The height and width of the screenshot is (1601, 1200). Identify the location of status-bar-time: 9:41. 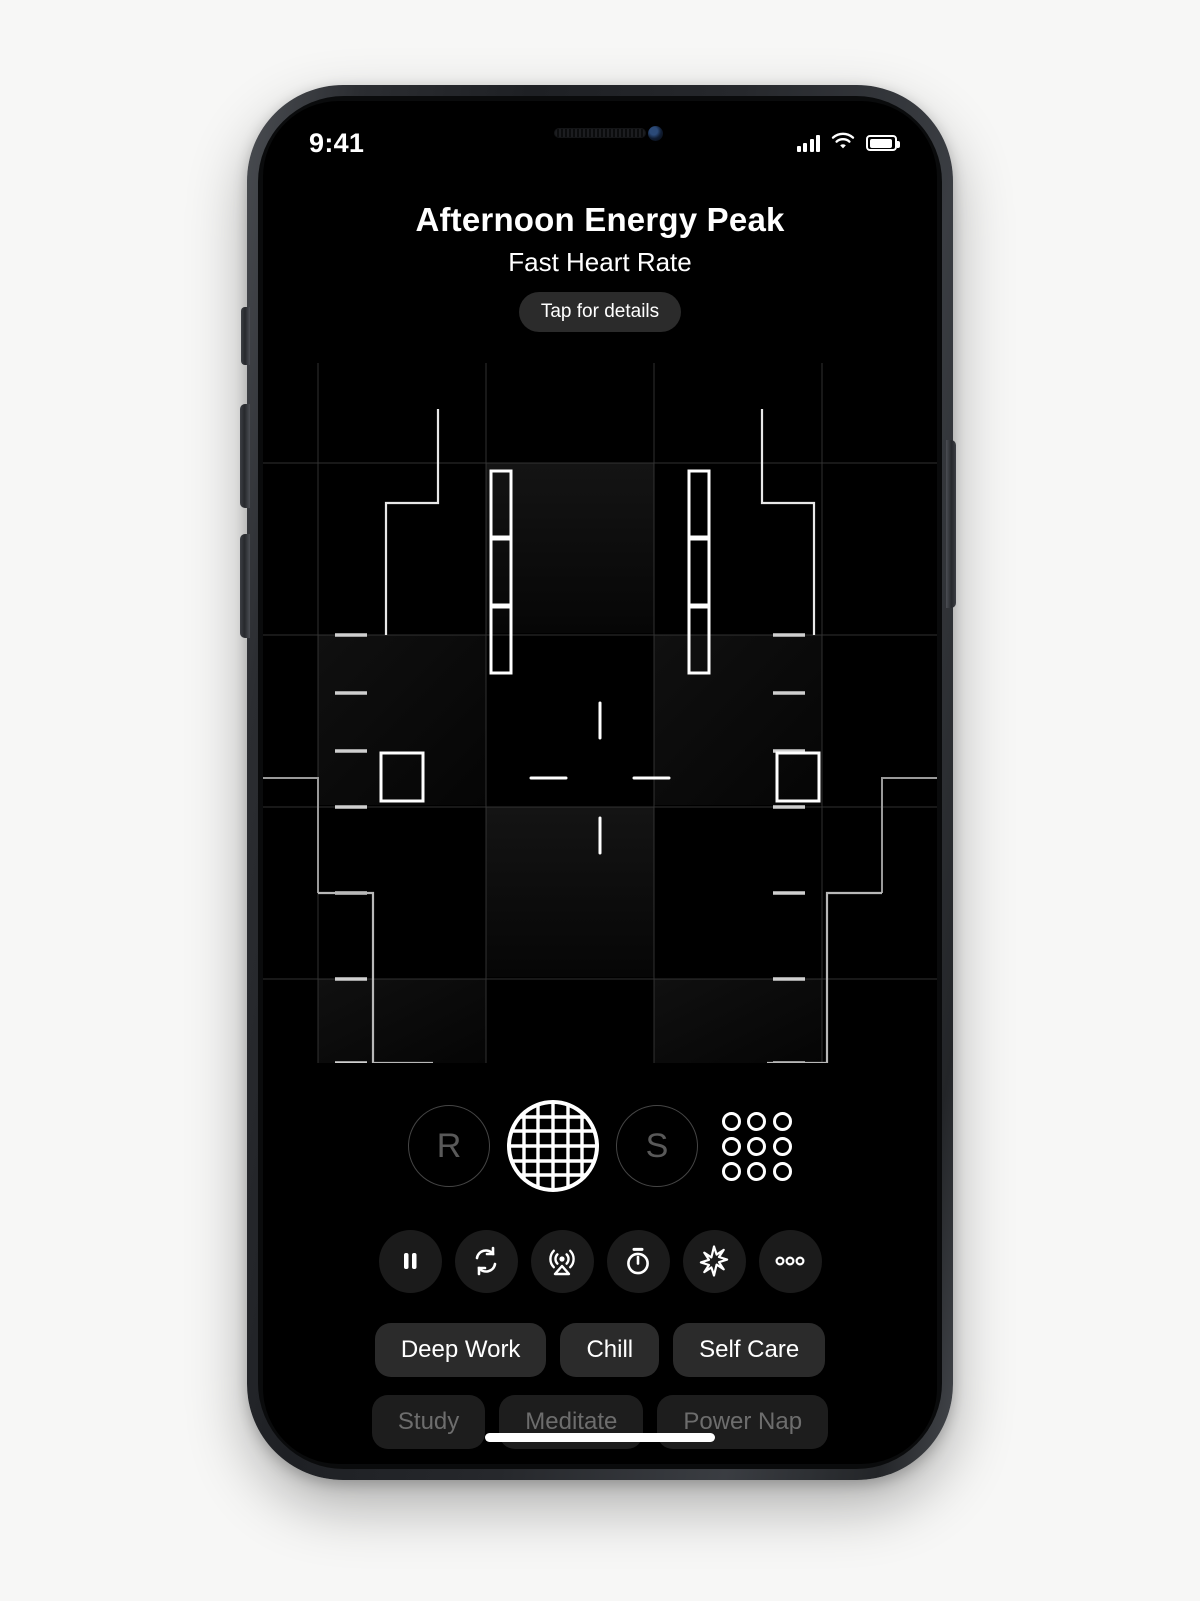
(337, 142).